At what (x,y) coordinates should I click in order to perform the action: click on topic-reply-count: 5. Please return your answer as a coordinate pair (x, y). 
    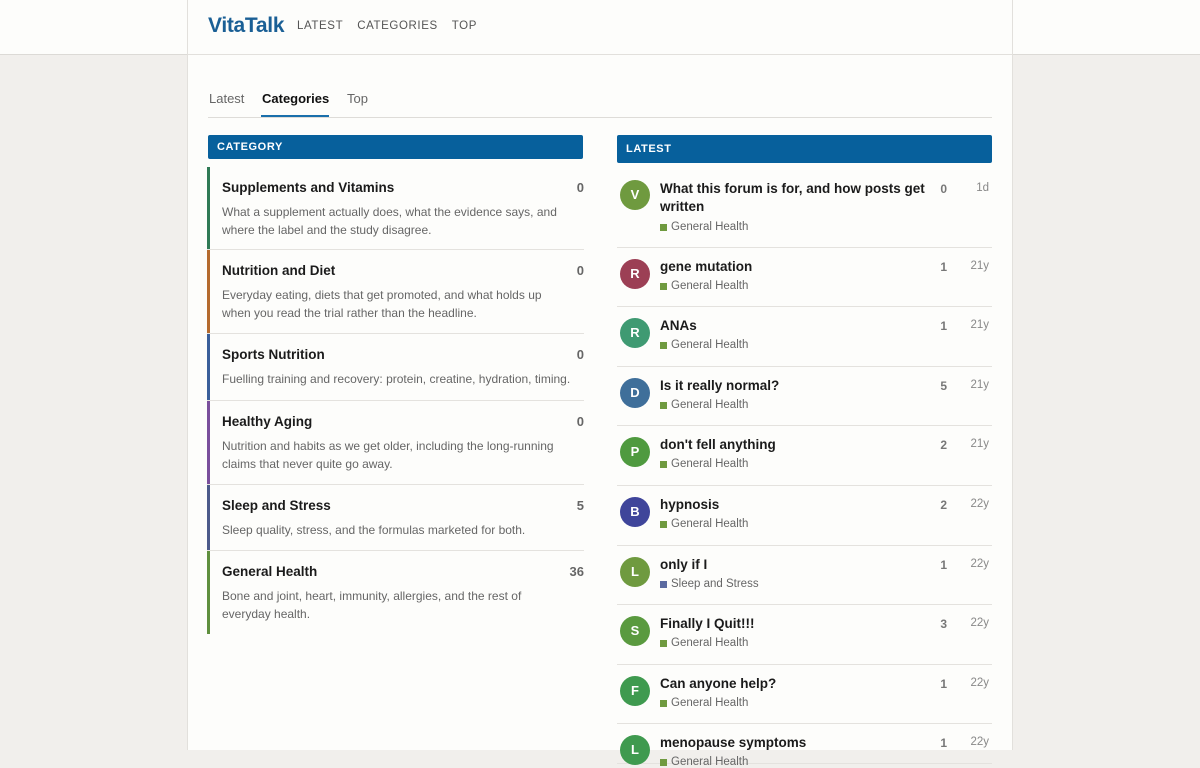
    Looking at the image, I should click on (943, 386).